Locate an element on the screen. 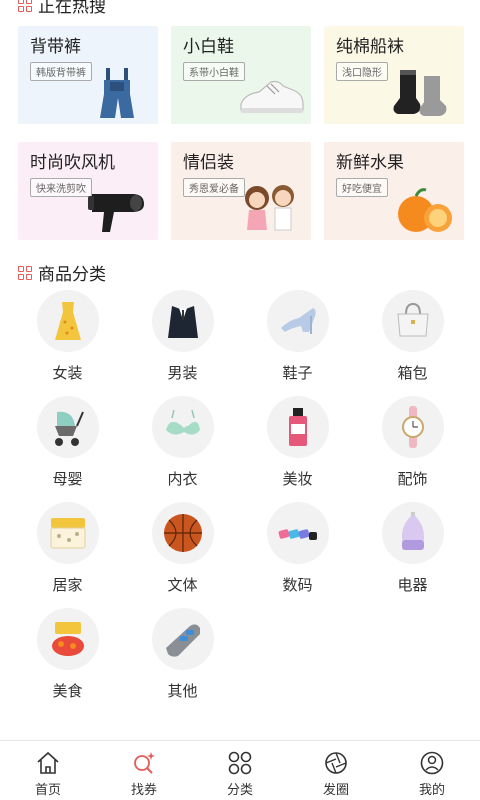 The height and width of the screenshot is (800, 480). tab-label: 找券 is located at coordinates (143, 790).